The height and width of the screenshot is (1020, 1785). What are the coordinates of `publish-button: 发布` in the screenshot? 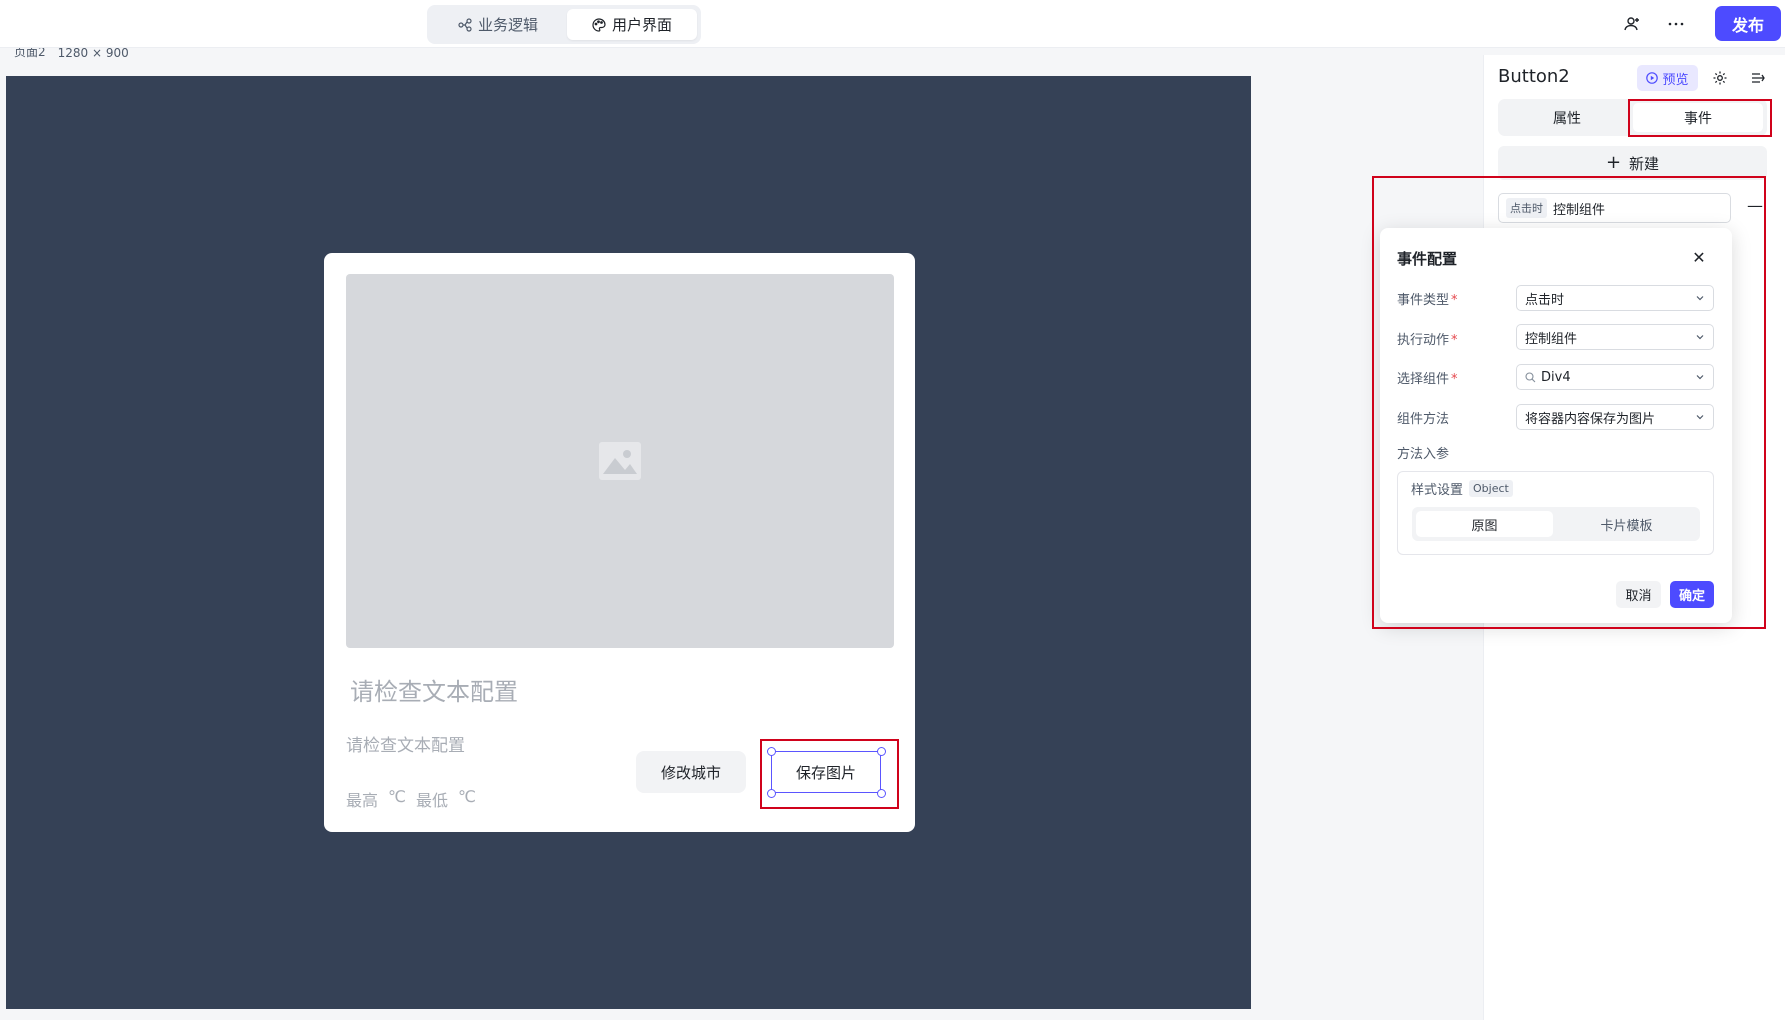 It's located at (1748, 23).